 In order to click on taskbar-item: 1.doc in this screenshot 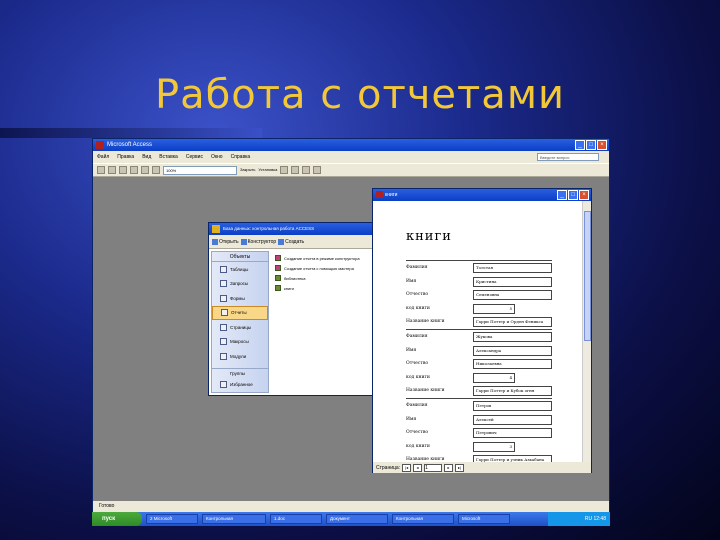, I will do `click(296, 519)`.